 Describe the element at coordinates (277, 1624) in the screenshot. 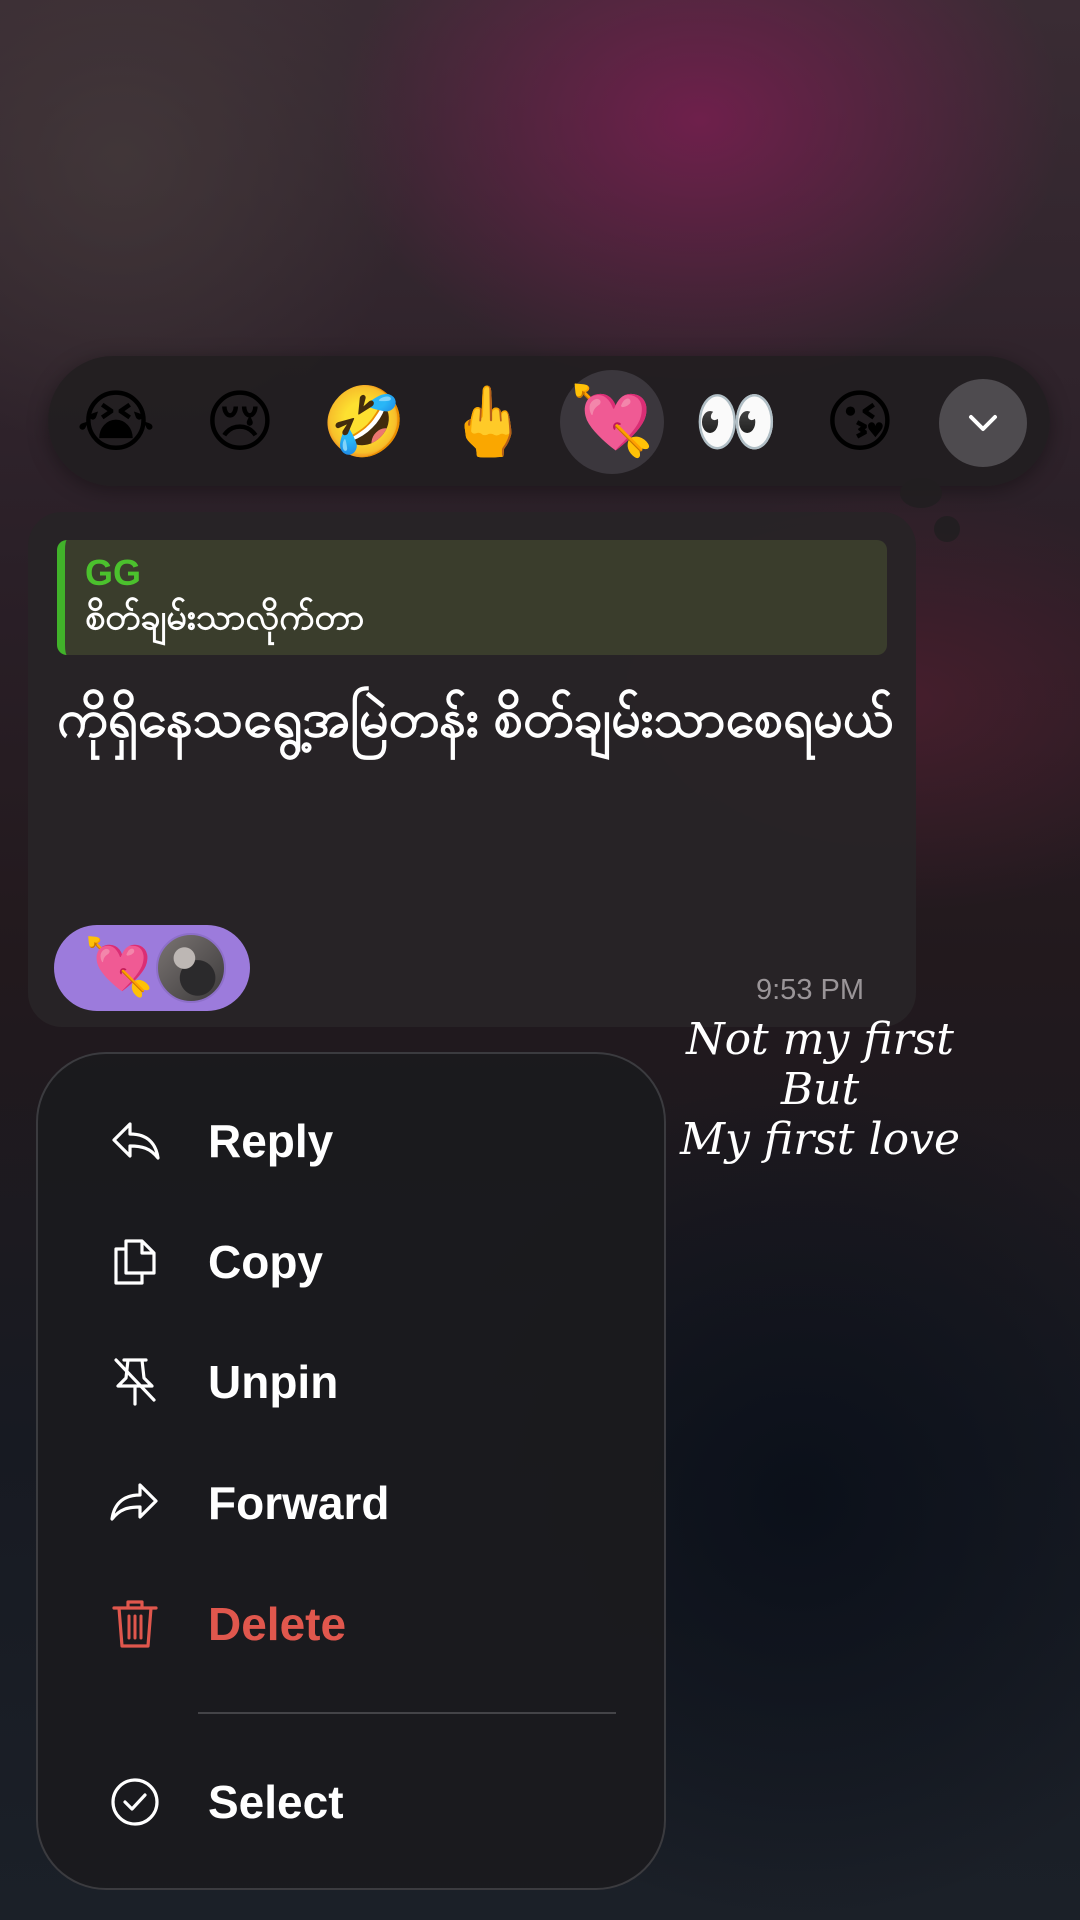

I see `delete-label: Delete` at that location.